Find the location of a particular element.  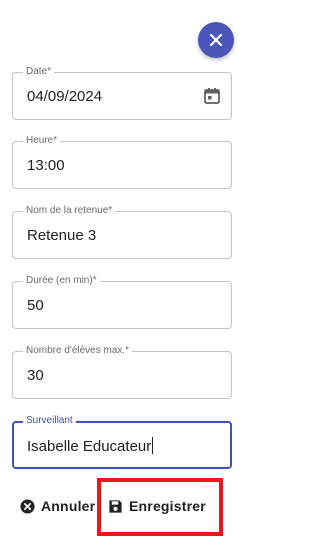

save-button-label: Enregistrer is located at coordinates (167, 506).